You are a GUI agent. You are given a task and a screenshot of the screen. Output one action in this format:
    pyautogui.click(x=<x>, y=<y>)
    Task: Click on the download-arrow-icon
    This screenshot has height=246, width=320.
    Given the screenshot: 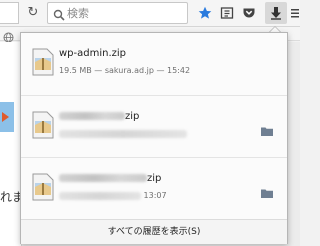 What is the action you would take?
    pyautogui.click(x=276, y=13)
    